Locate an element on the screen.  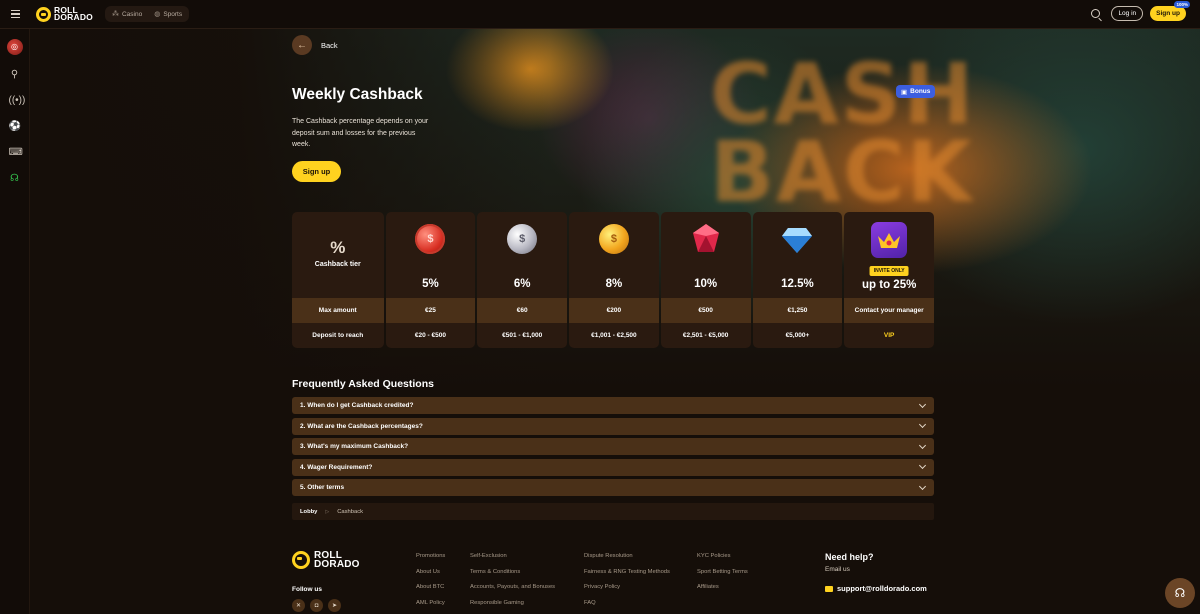
support-chat-button: ☊ is located at coordinates (1180, 593).